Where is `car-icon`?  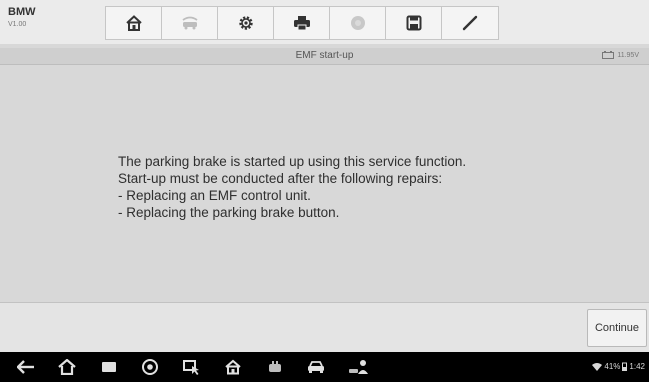
car-icon is located at coordinates (316, 367).